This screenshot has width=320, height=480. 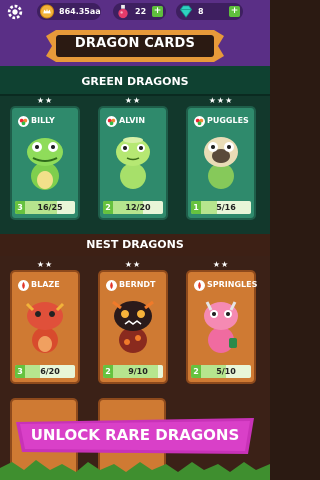 I want to click on promo-text: UNLOCK RARE DRAGONS, so click(x=135, y=435).